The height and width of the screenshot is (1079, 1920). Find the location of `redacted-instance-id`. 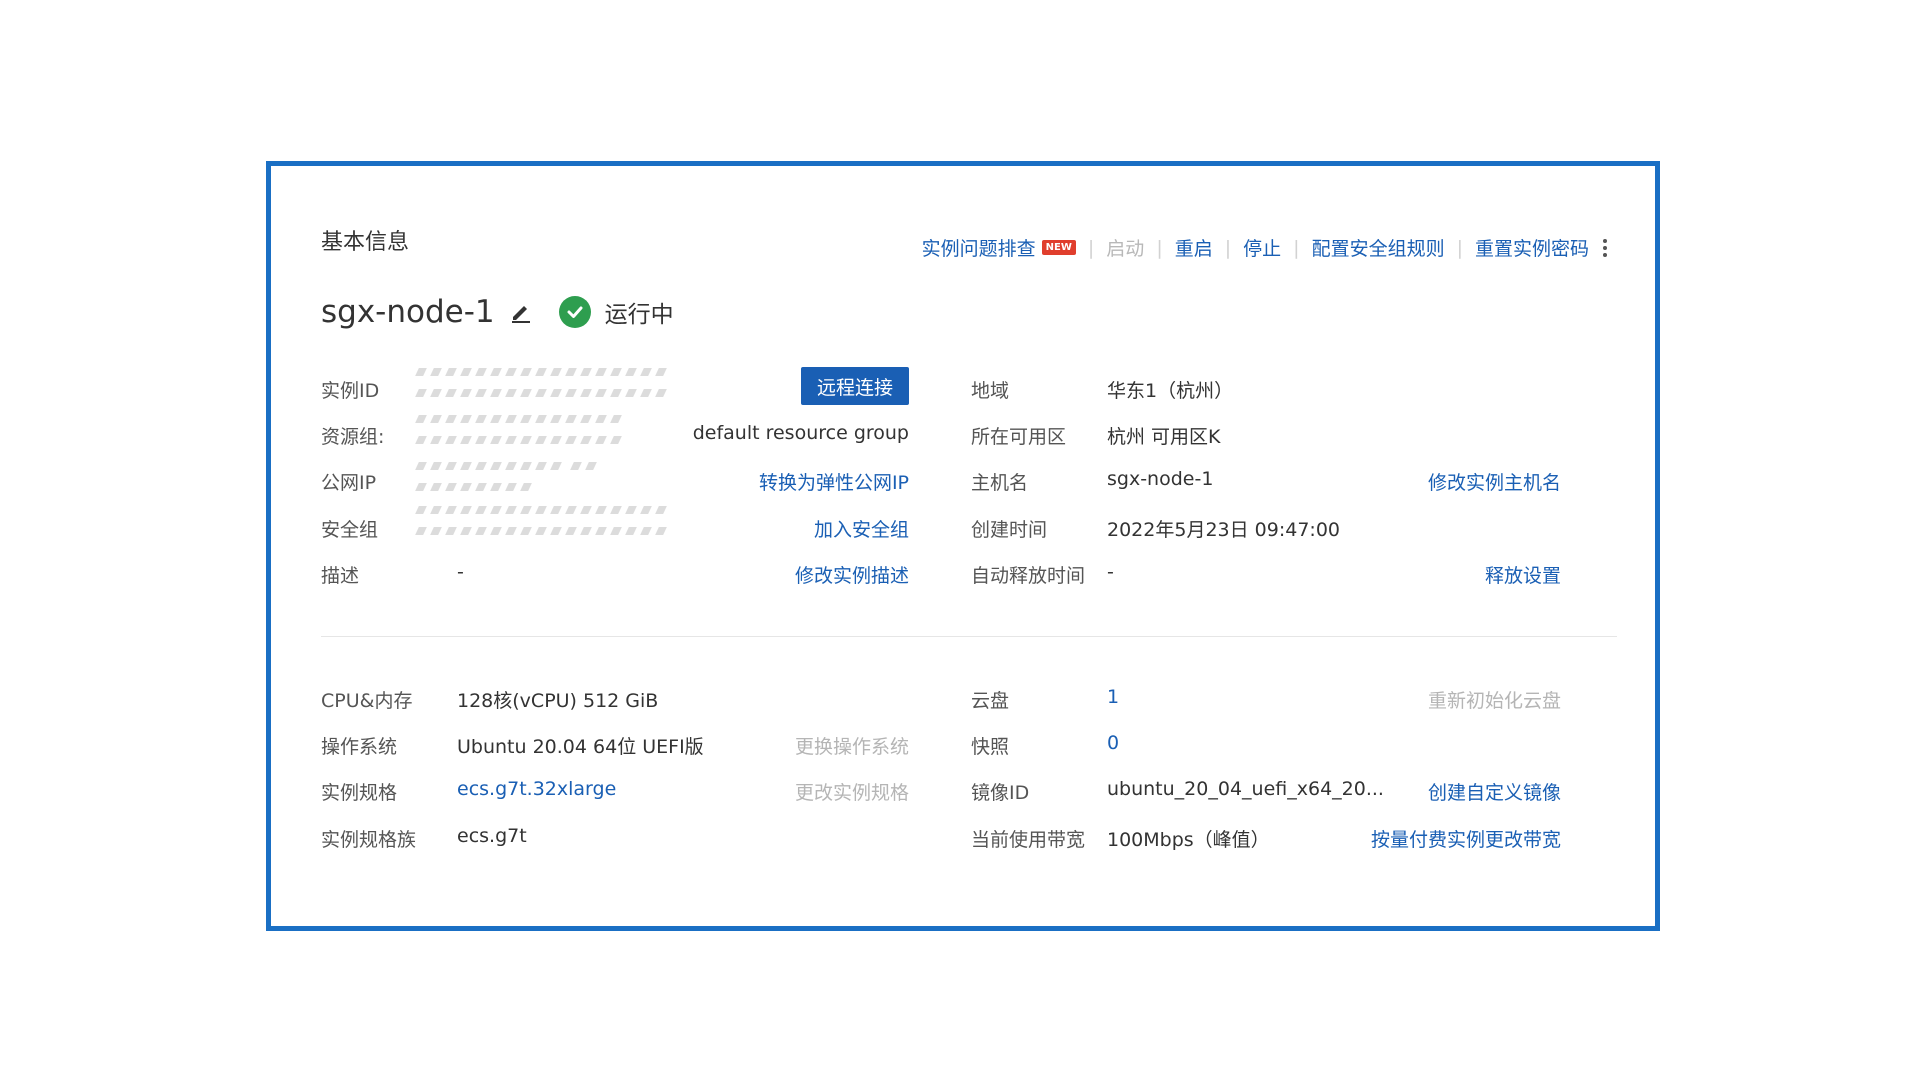

redacted-instance-id is located at coordinates (546, 389).